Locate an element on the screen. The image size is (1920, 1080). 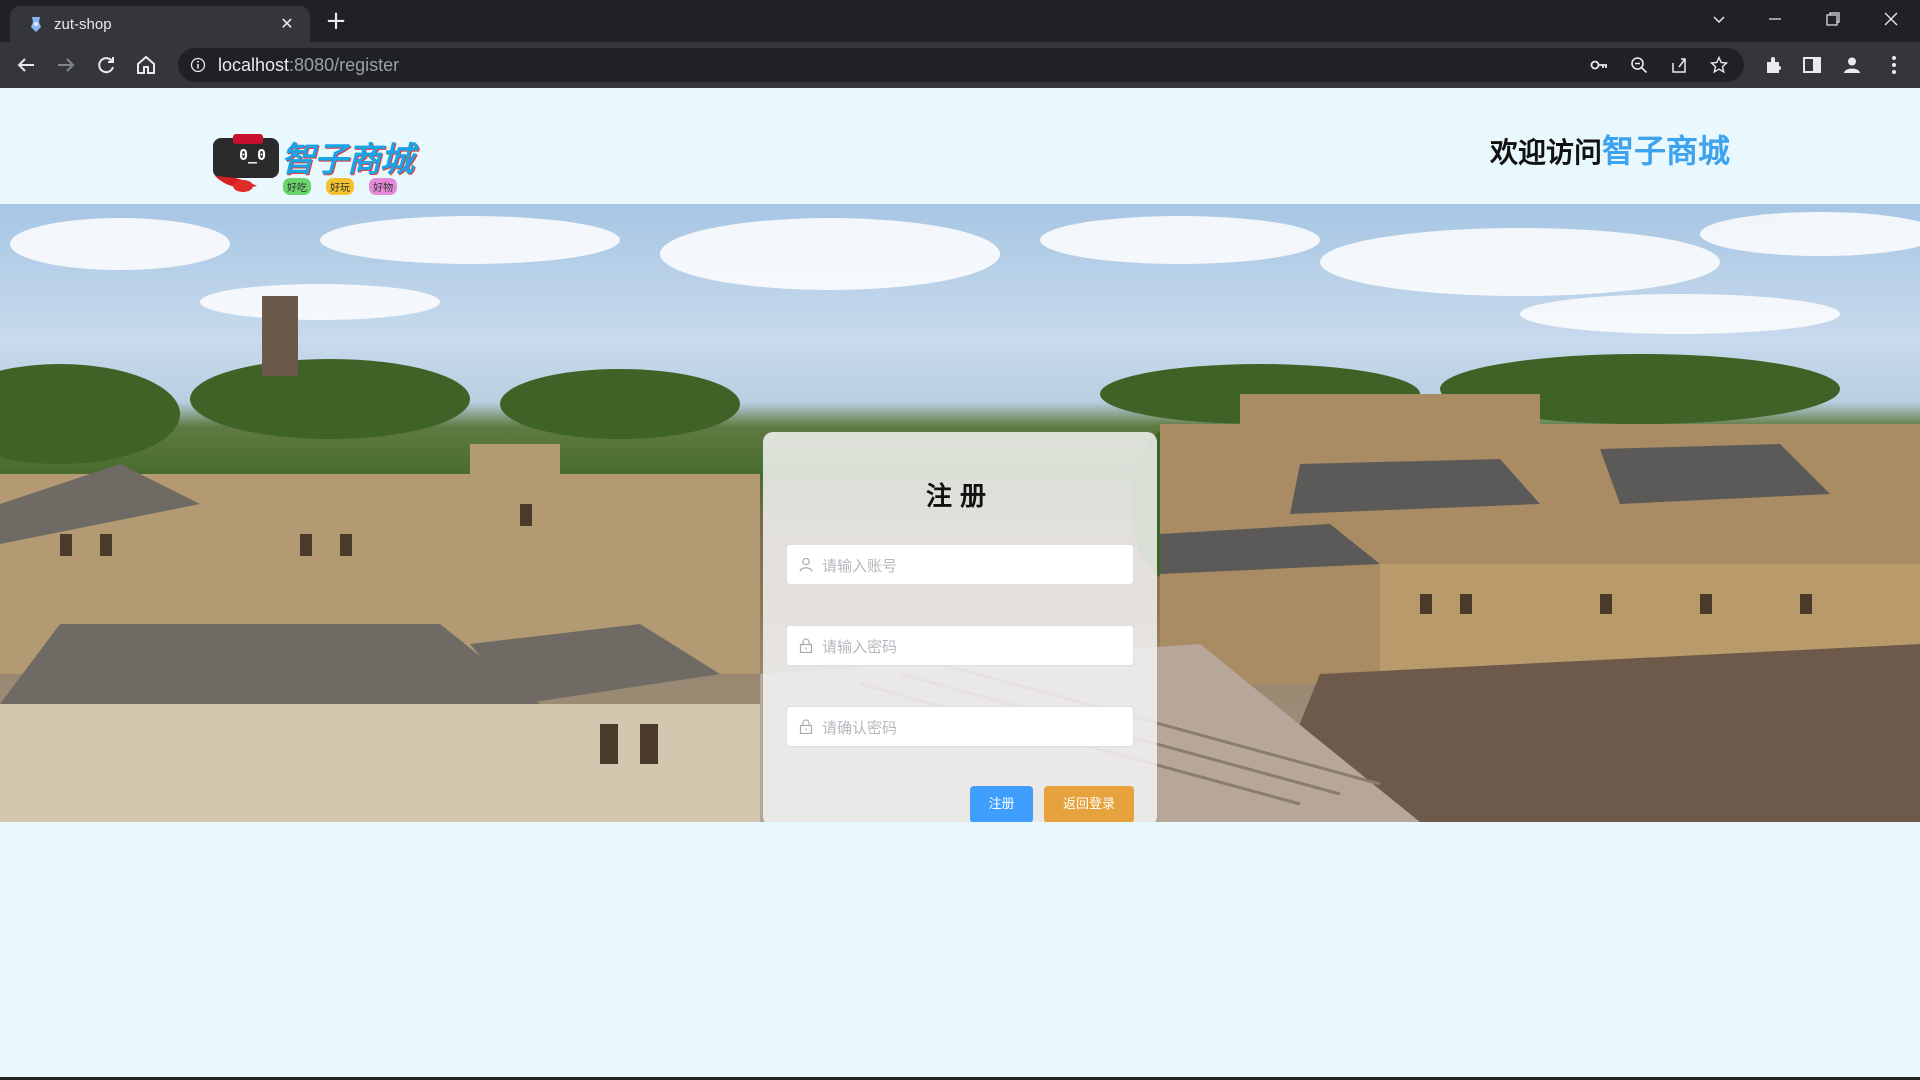
forward-icon is located at coordinates (66, 65).